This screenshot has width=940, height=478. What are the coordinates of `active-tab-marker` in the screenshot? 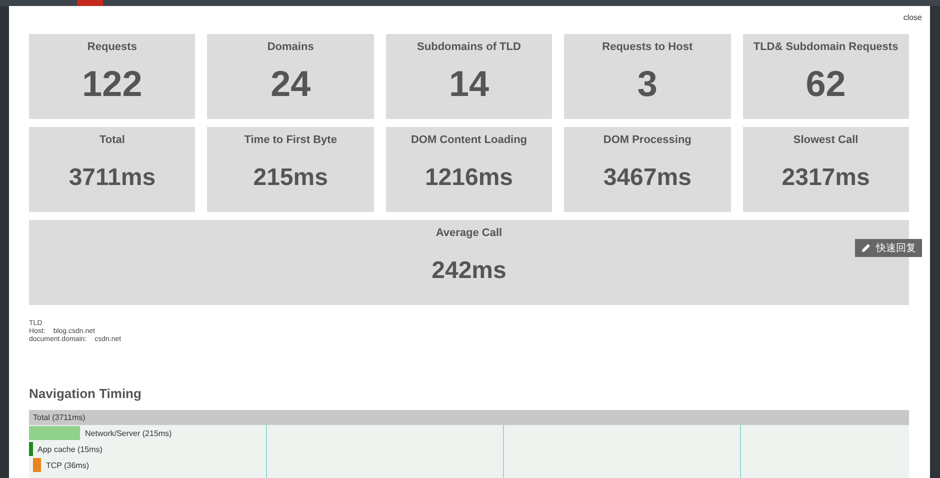 It's located at (90, 3).